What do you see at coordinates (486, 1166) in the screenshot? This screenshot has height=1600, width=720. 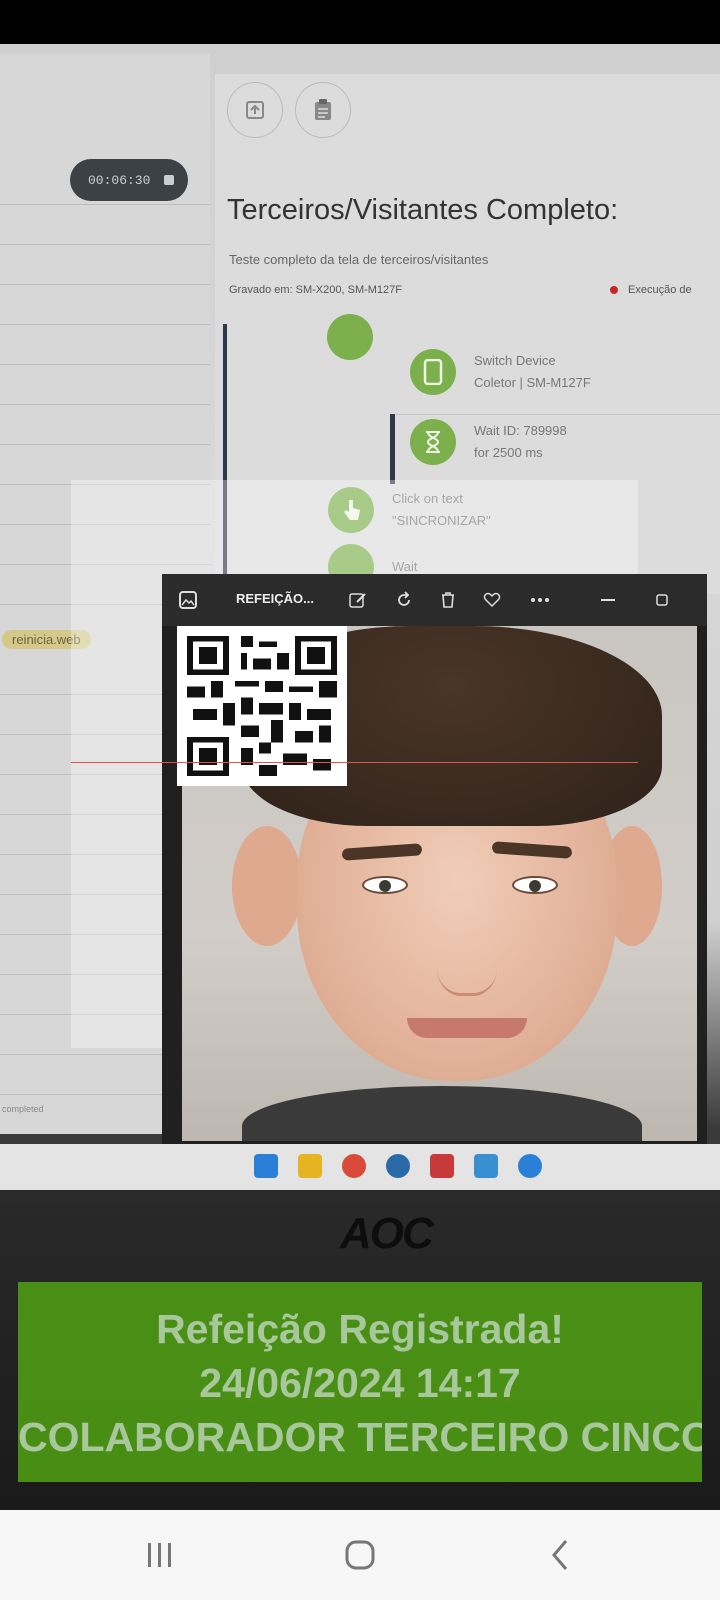 I see `photos-icon` at bounding box center [486, 1166].